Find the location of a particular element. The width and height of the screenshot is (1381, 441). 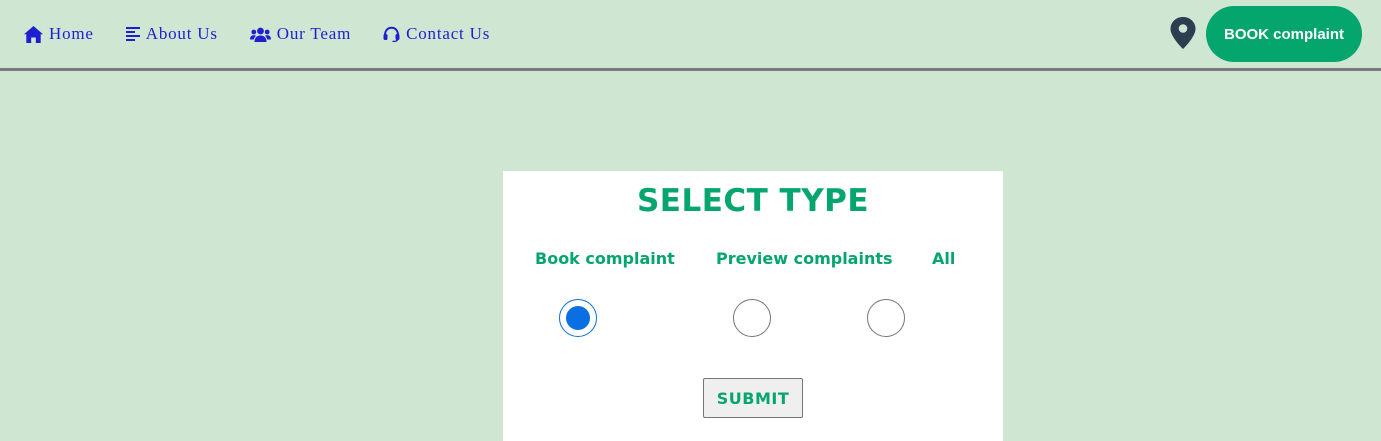

nav-team-link: Our Team is located at coordinates (300, 34).